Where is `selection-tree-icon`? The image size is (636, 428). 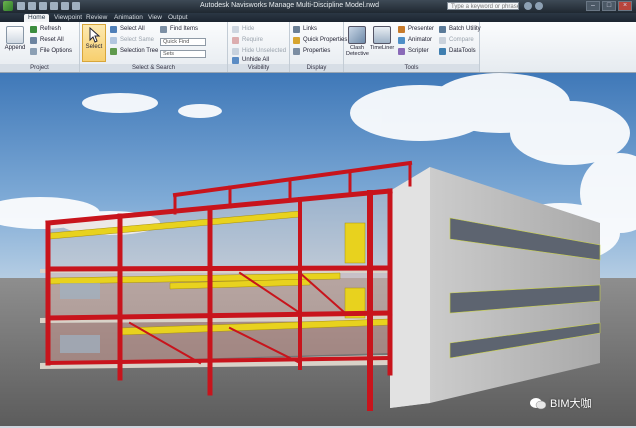
selection-tree-icon is located at coordinates (113, 51).